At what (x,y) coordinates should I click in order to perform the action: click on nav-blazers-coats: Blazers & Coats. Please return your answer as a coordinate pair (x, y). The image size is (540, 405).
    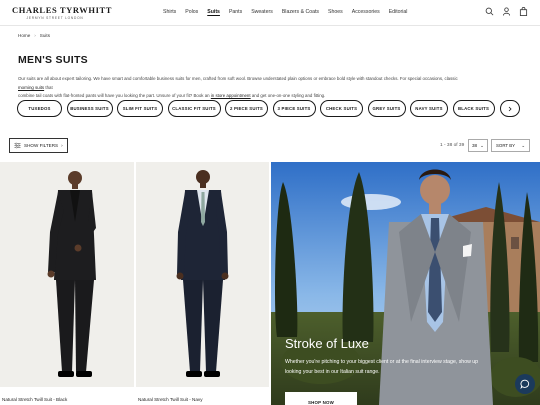
    Looking at the image, I should click on (300, 12).